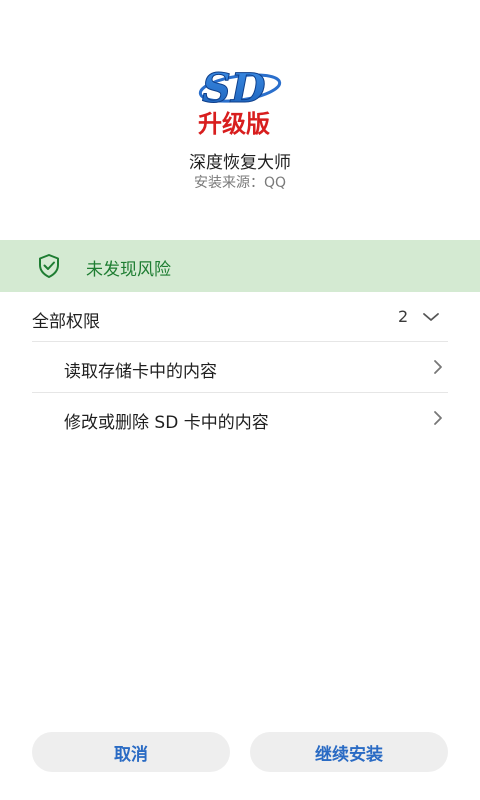 This screenshot has width=480, height=800. I want to click on shield-check-icon, so click(49, 266).